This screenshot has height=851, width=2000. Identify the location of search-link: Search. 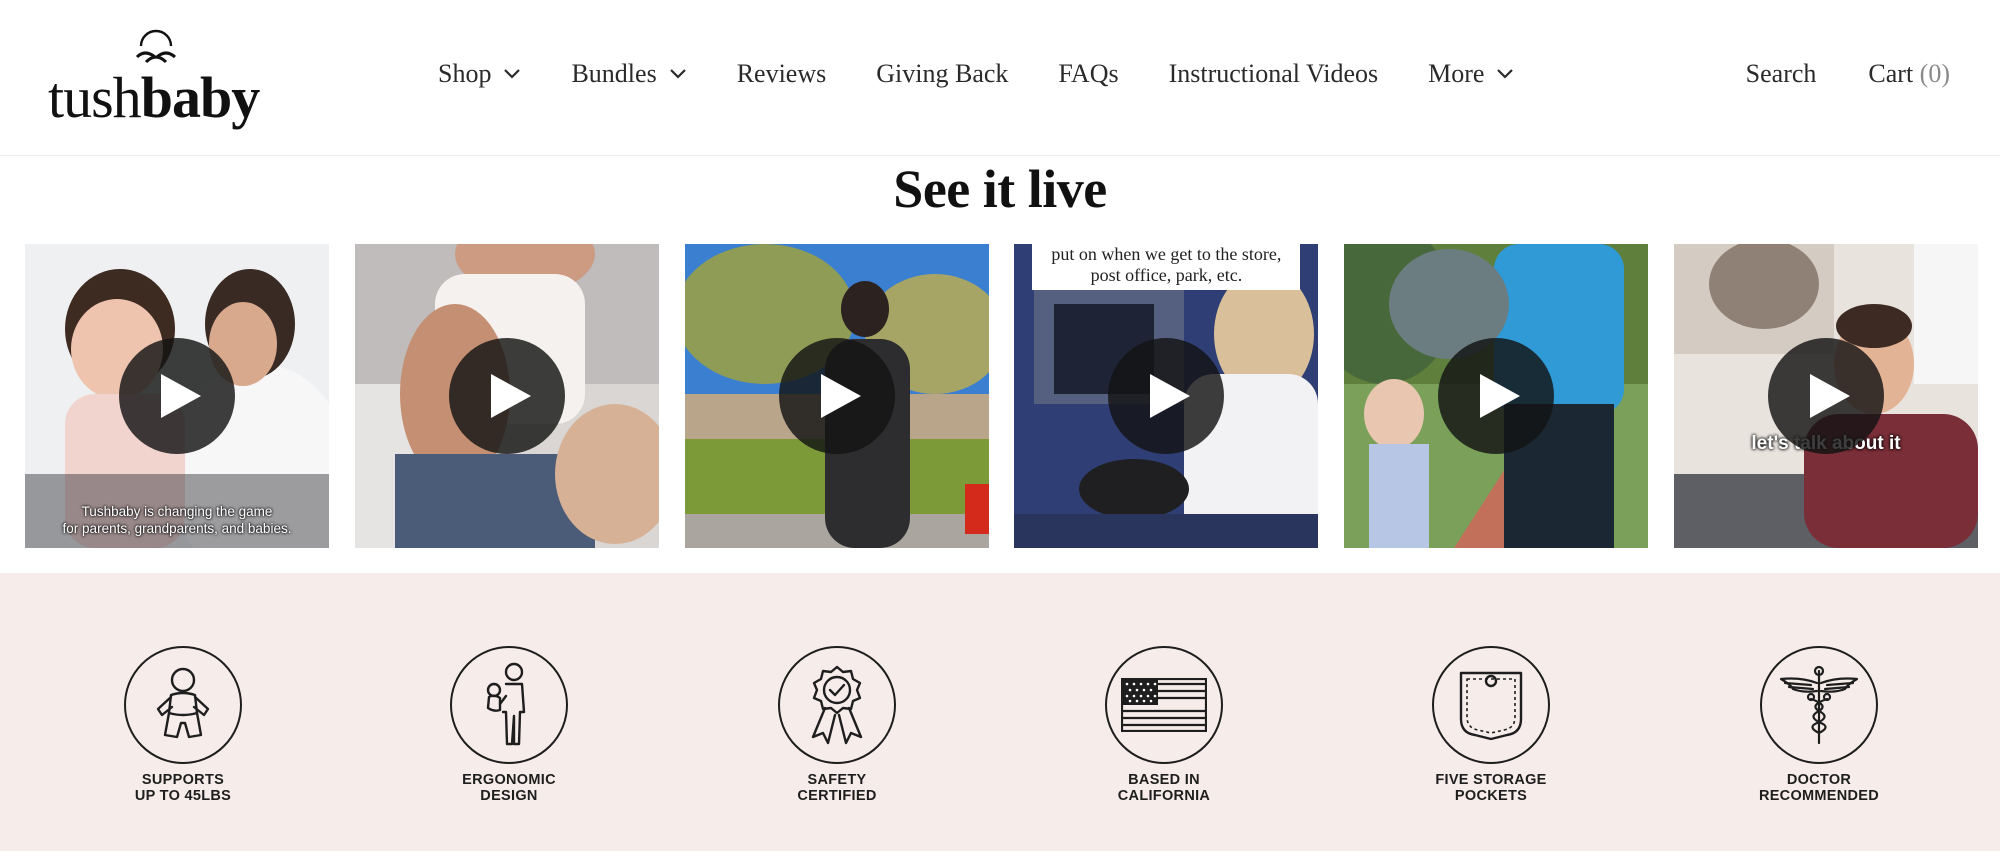
(1781, 74).